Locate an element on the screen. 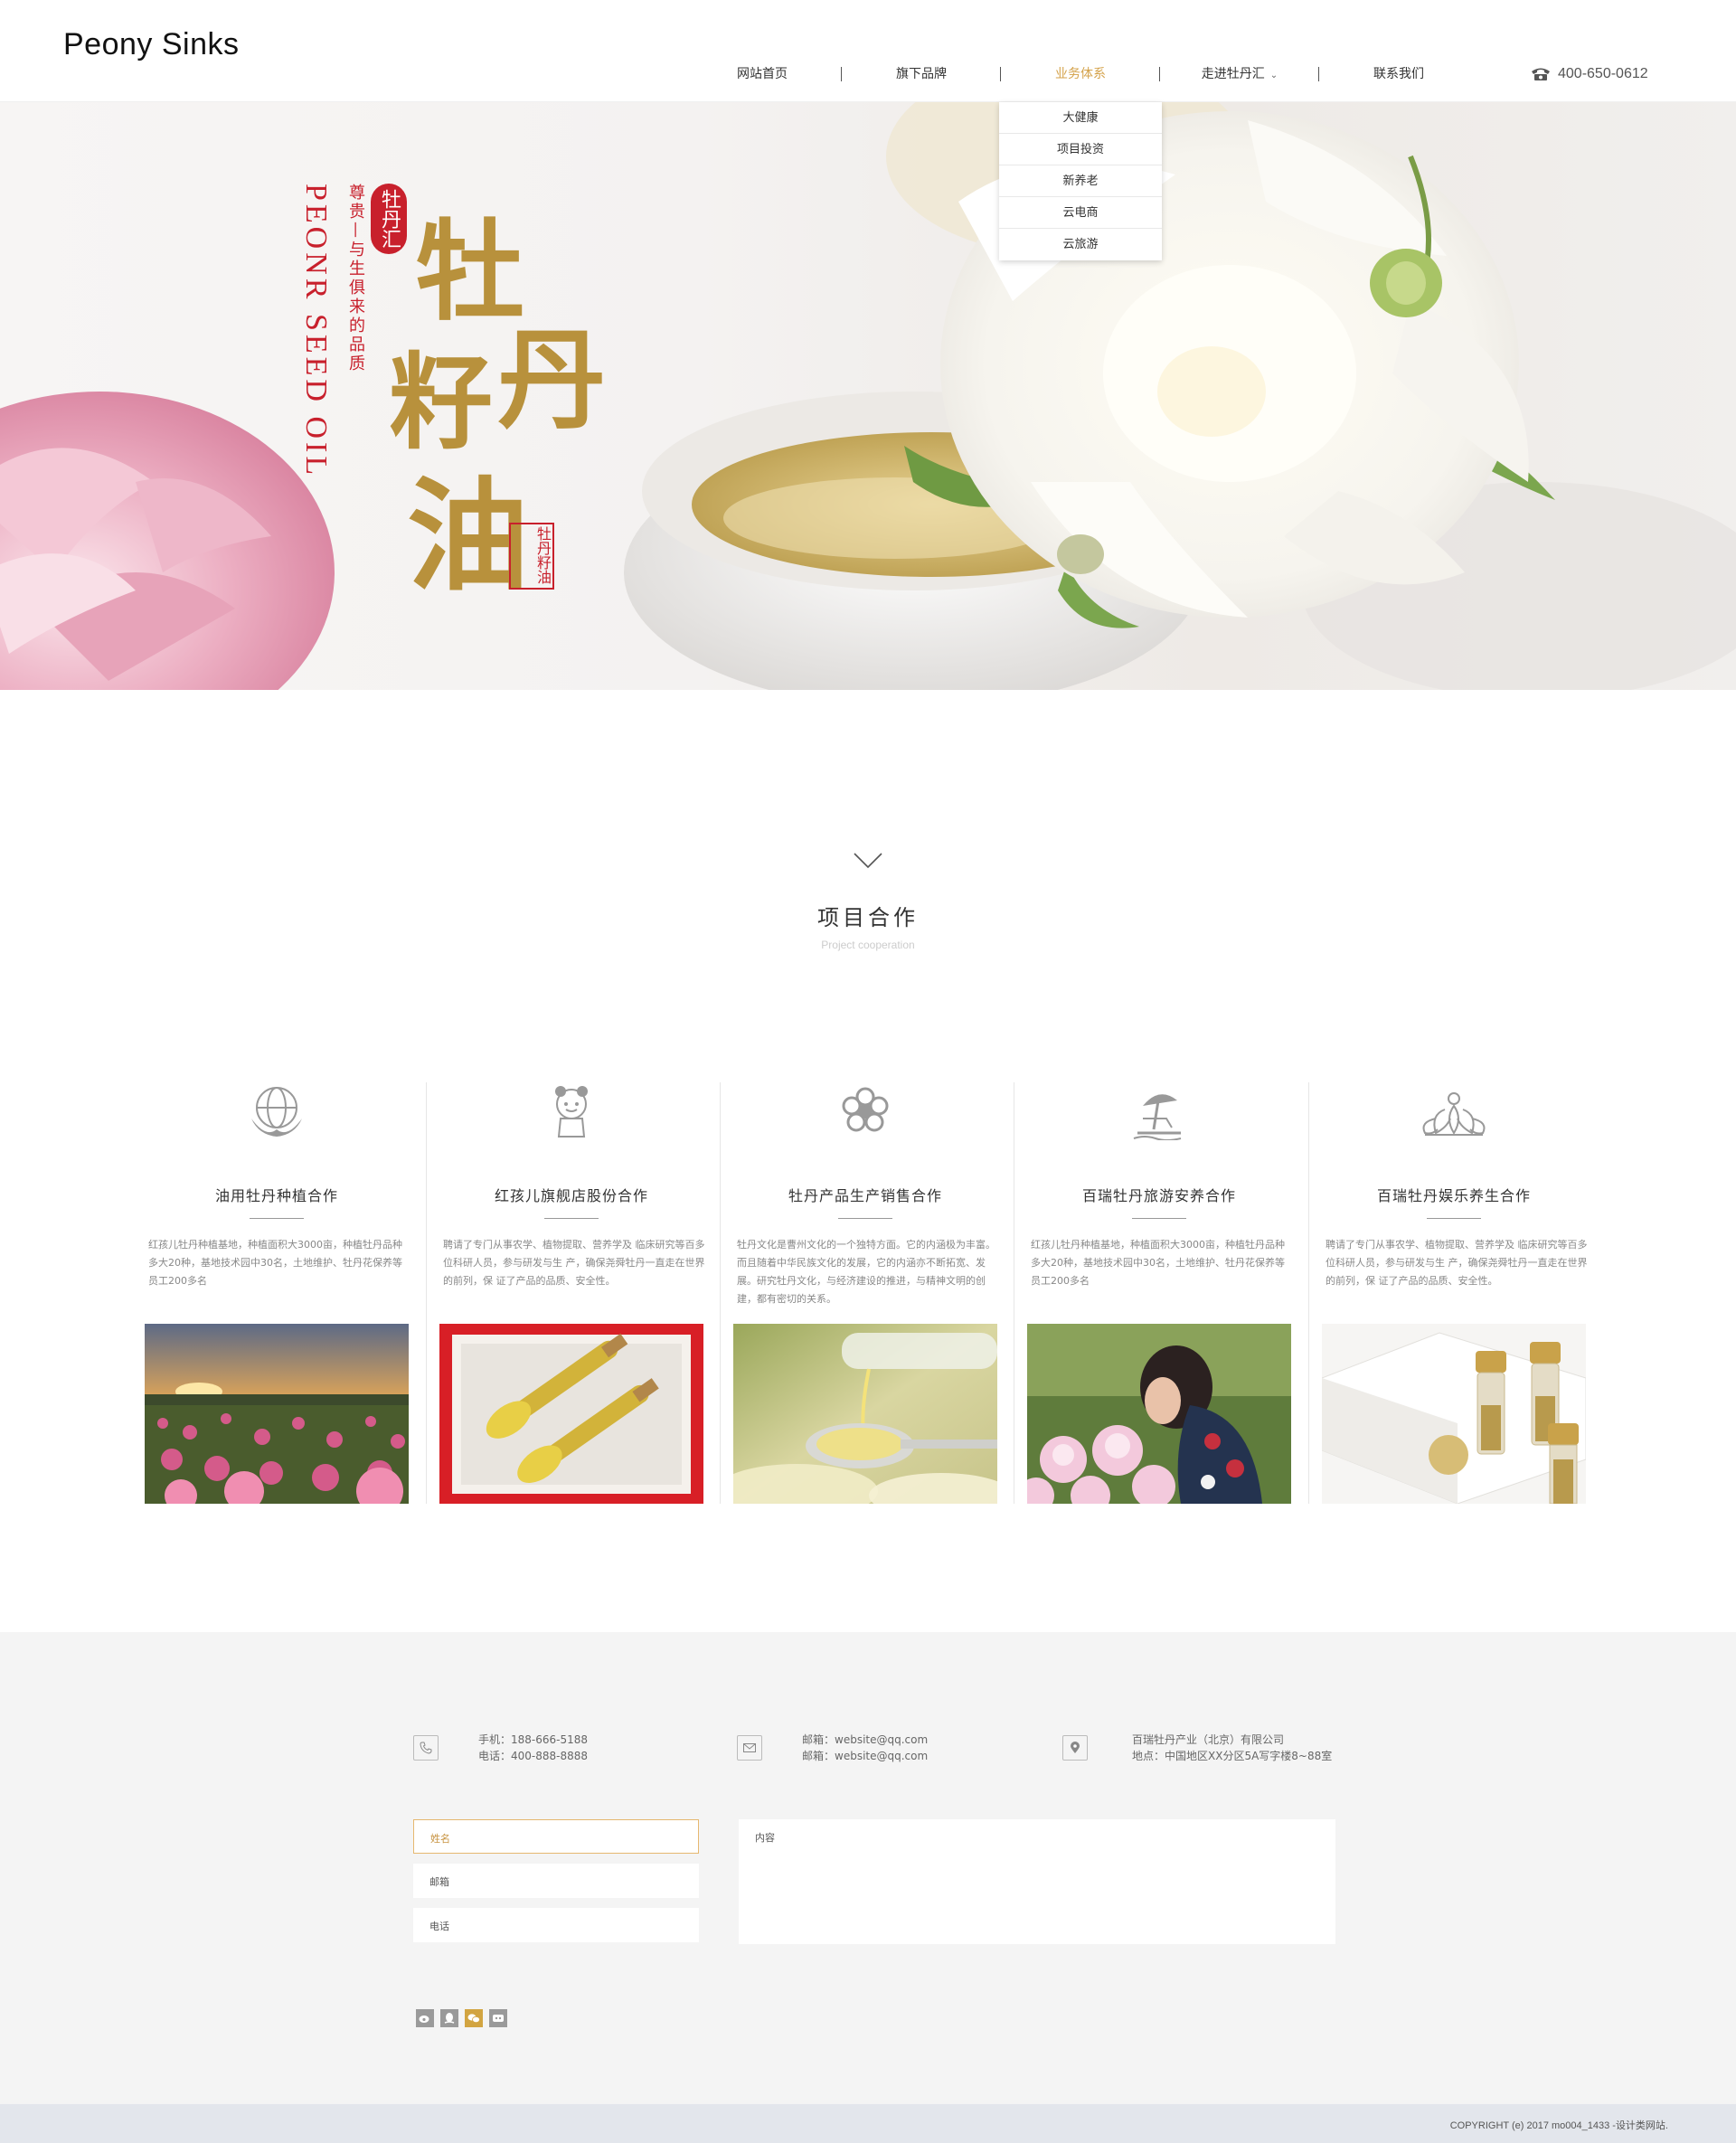 This screenshot has width=1736, height=2143. wechat-icon is located at coordinates (474, 2018).